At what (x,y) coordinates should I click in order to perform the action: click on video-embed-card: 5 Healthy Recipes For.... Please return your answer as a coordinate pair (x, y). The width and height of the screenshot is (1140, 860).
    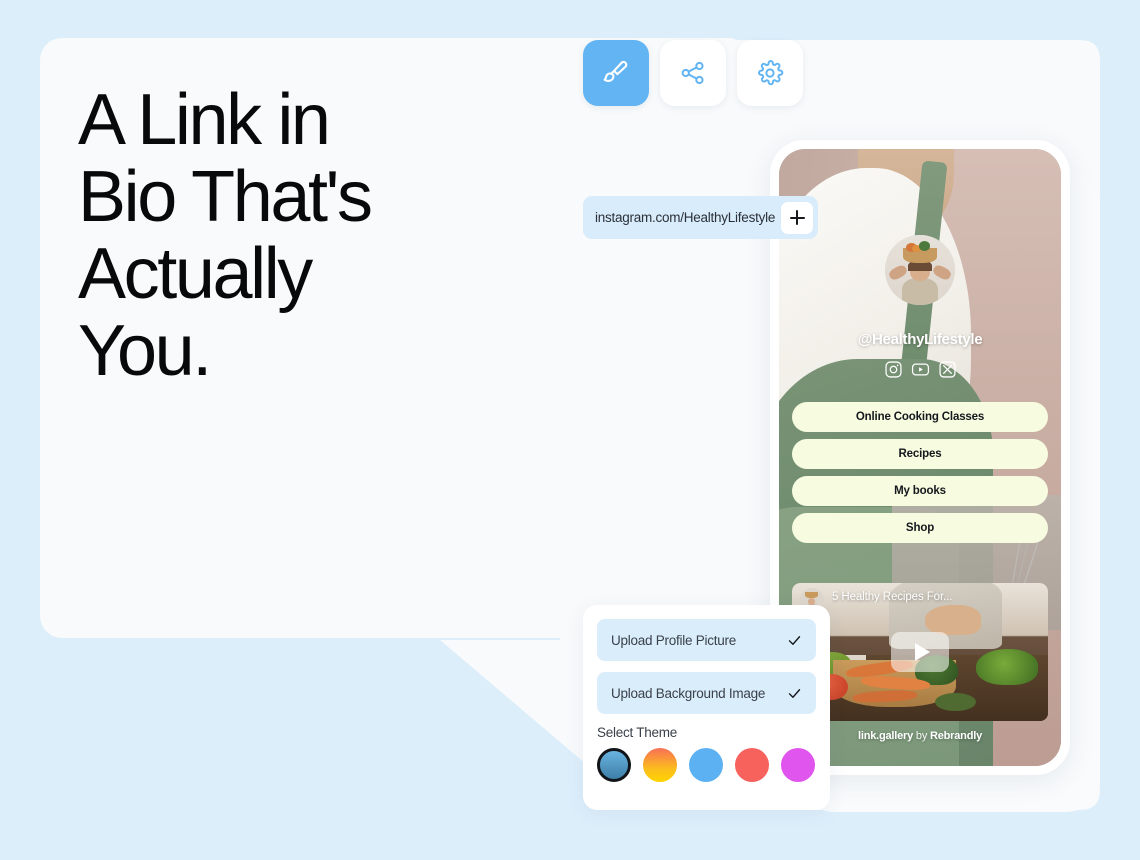
    Looking at the image, I should click on (920, 652).